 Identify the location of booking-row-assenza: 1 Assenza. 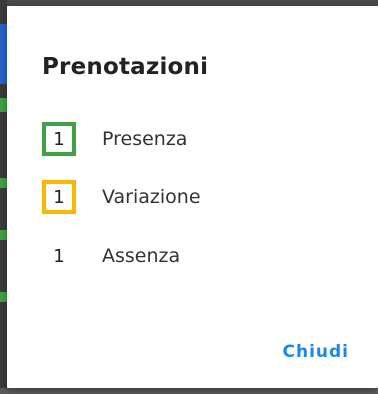
(111, 256).